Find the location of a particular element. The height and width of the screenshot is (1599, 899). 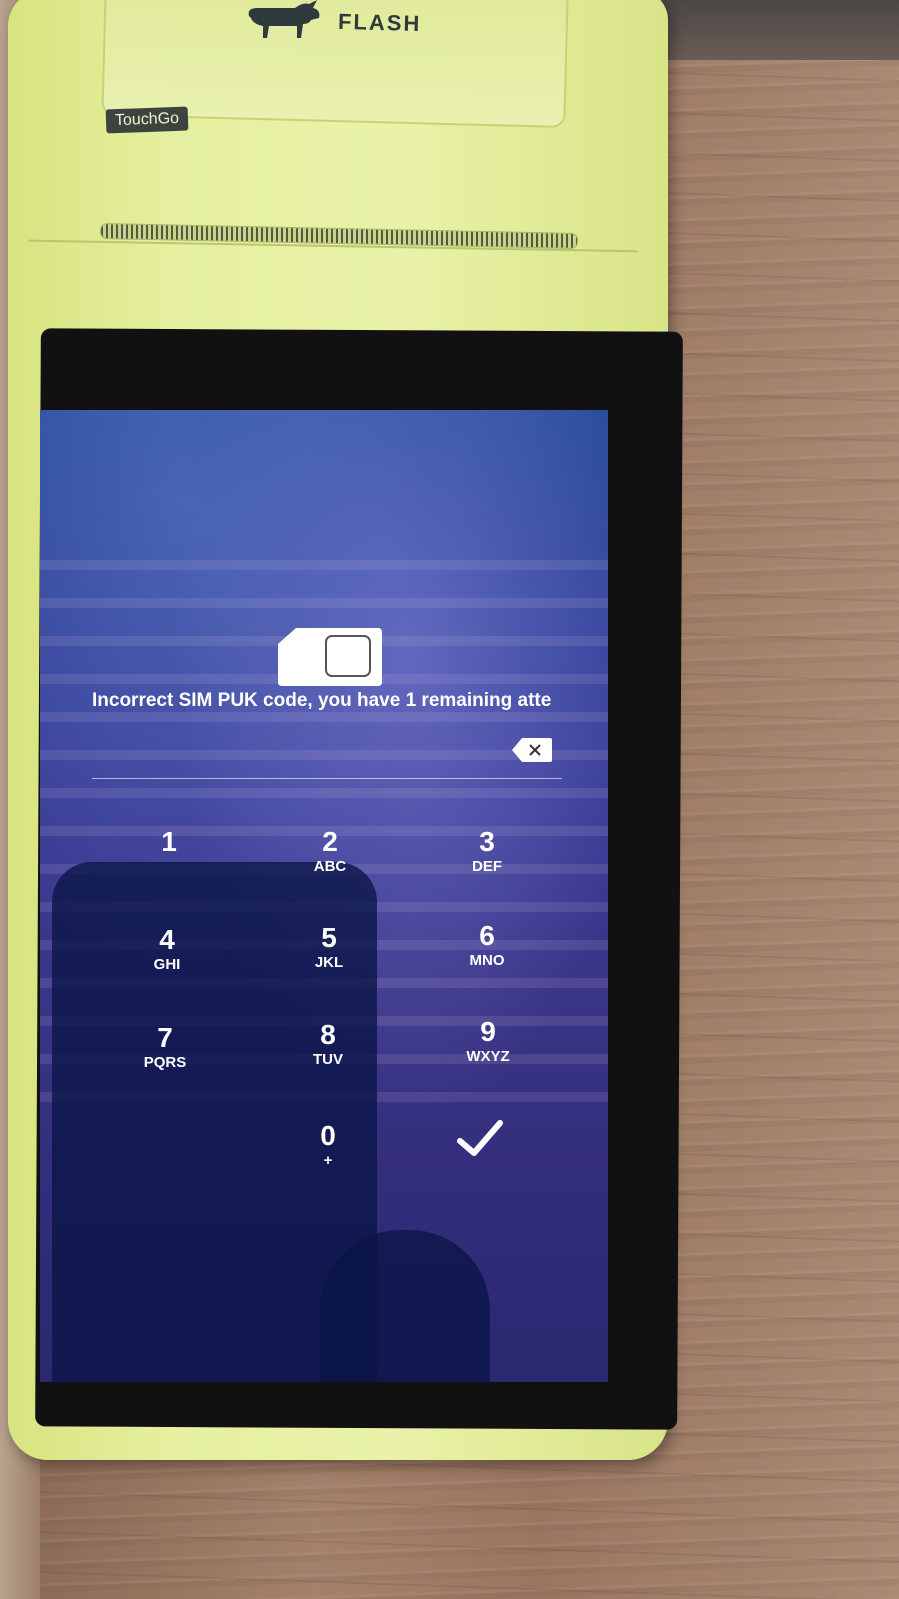

key-digit: 5 is located at coordinates (329, 937).